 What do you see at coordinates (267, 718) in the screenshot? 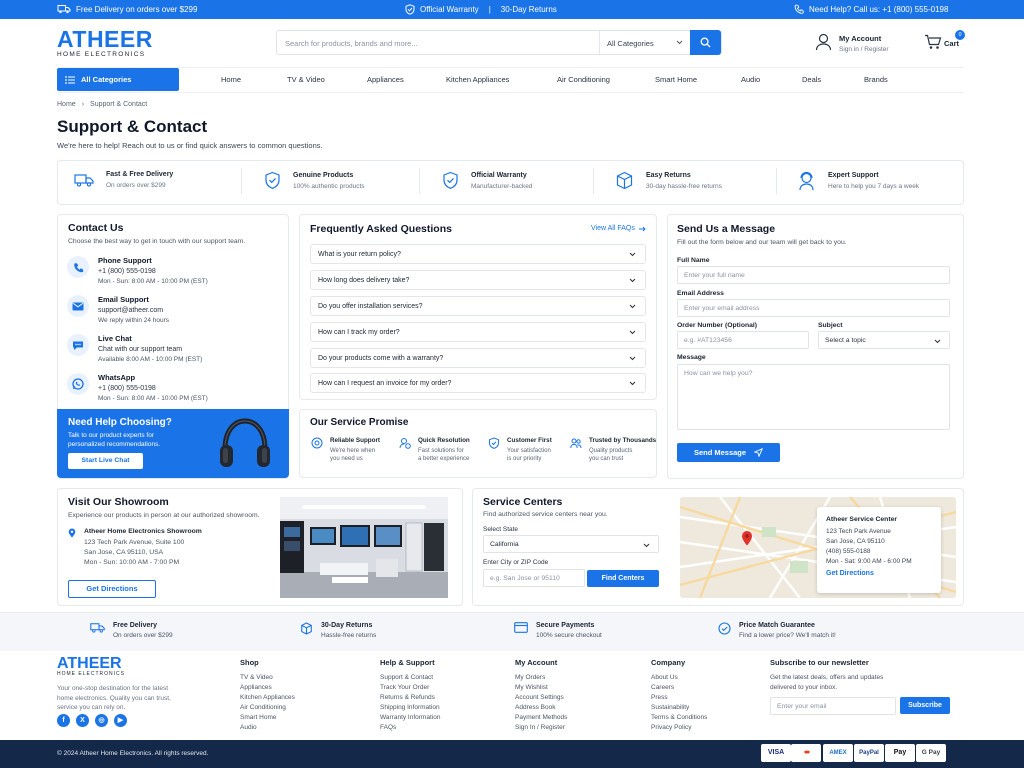
I see `footer-link: Smart Home` at bounding box center [267, 718].